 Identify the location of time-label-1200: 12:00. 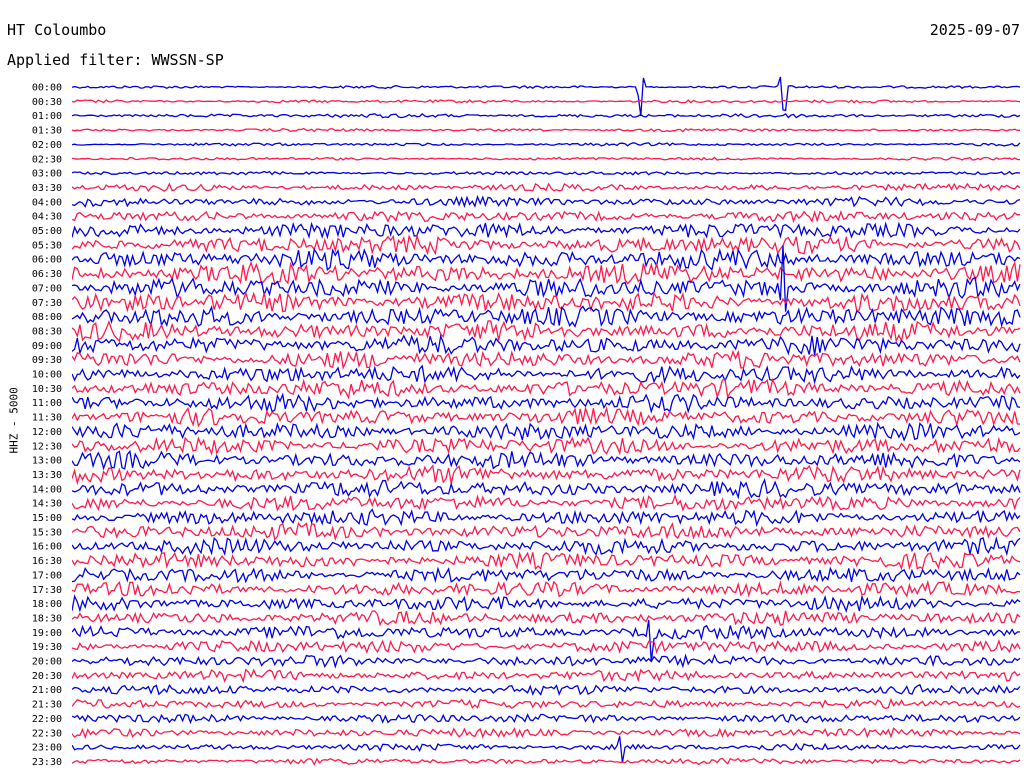
(47, 432).